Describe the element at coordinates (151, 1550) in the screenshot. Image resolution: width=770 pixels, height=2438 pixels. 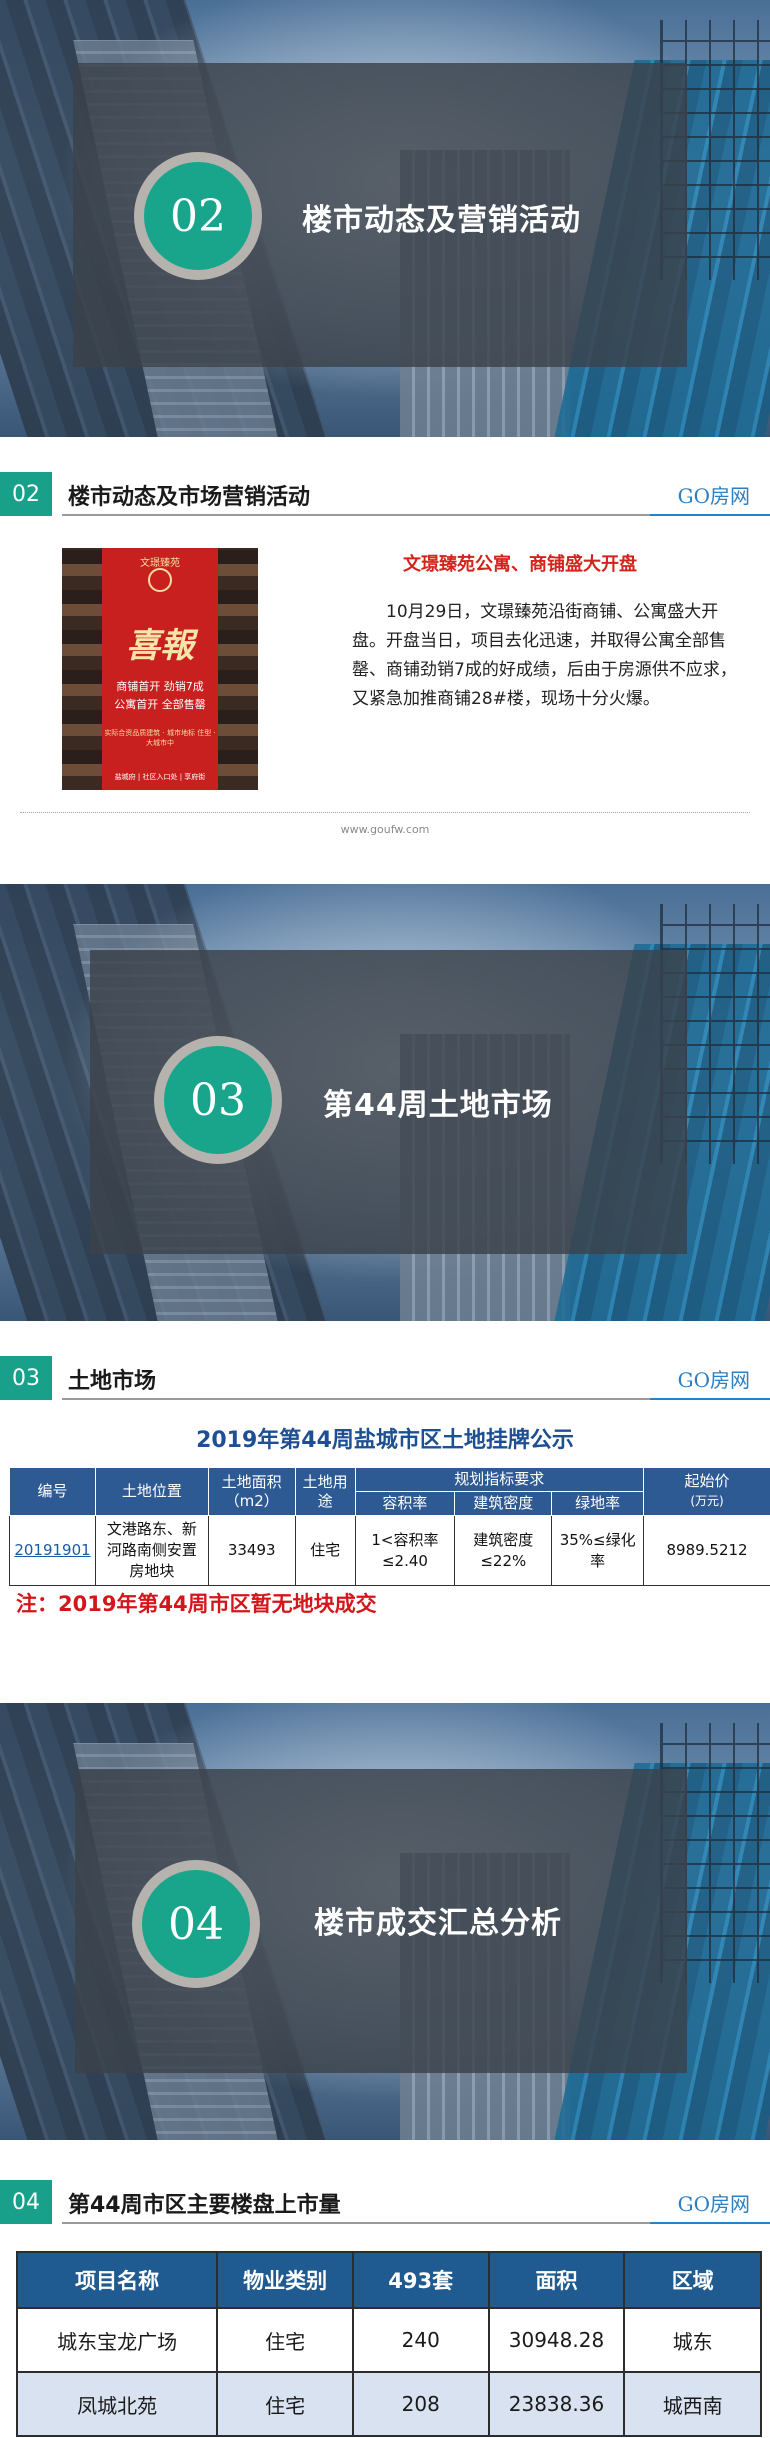
I see `cell-location: 文港路东、新河路南侧安置房地块` at that location.